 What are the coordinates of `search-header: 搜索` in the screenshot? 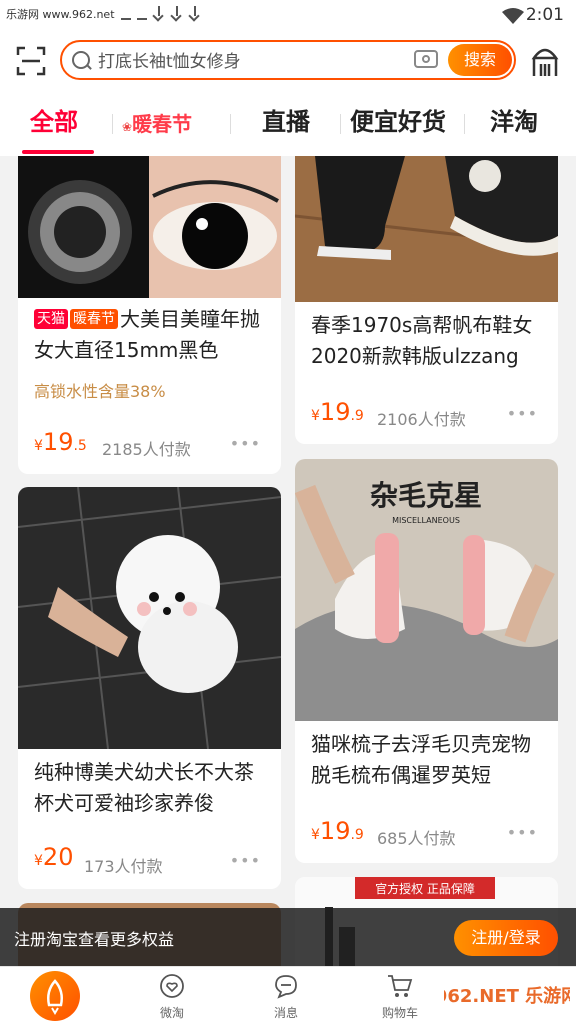 It's located at (288, 61).